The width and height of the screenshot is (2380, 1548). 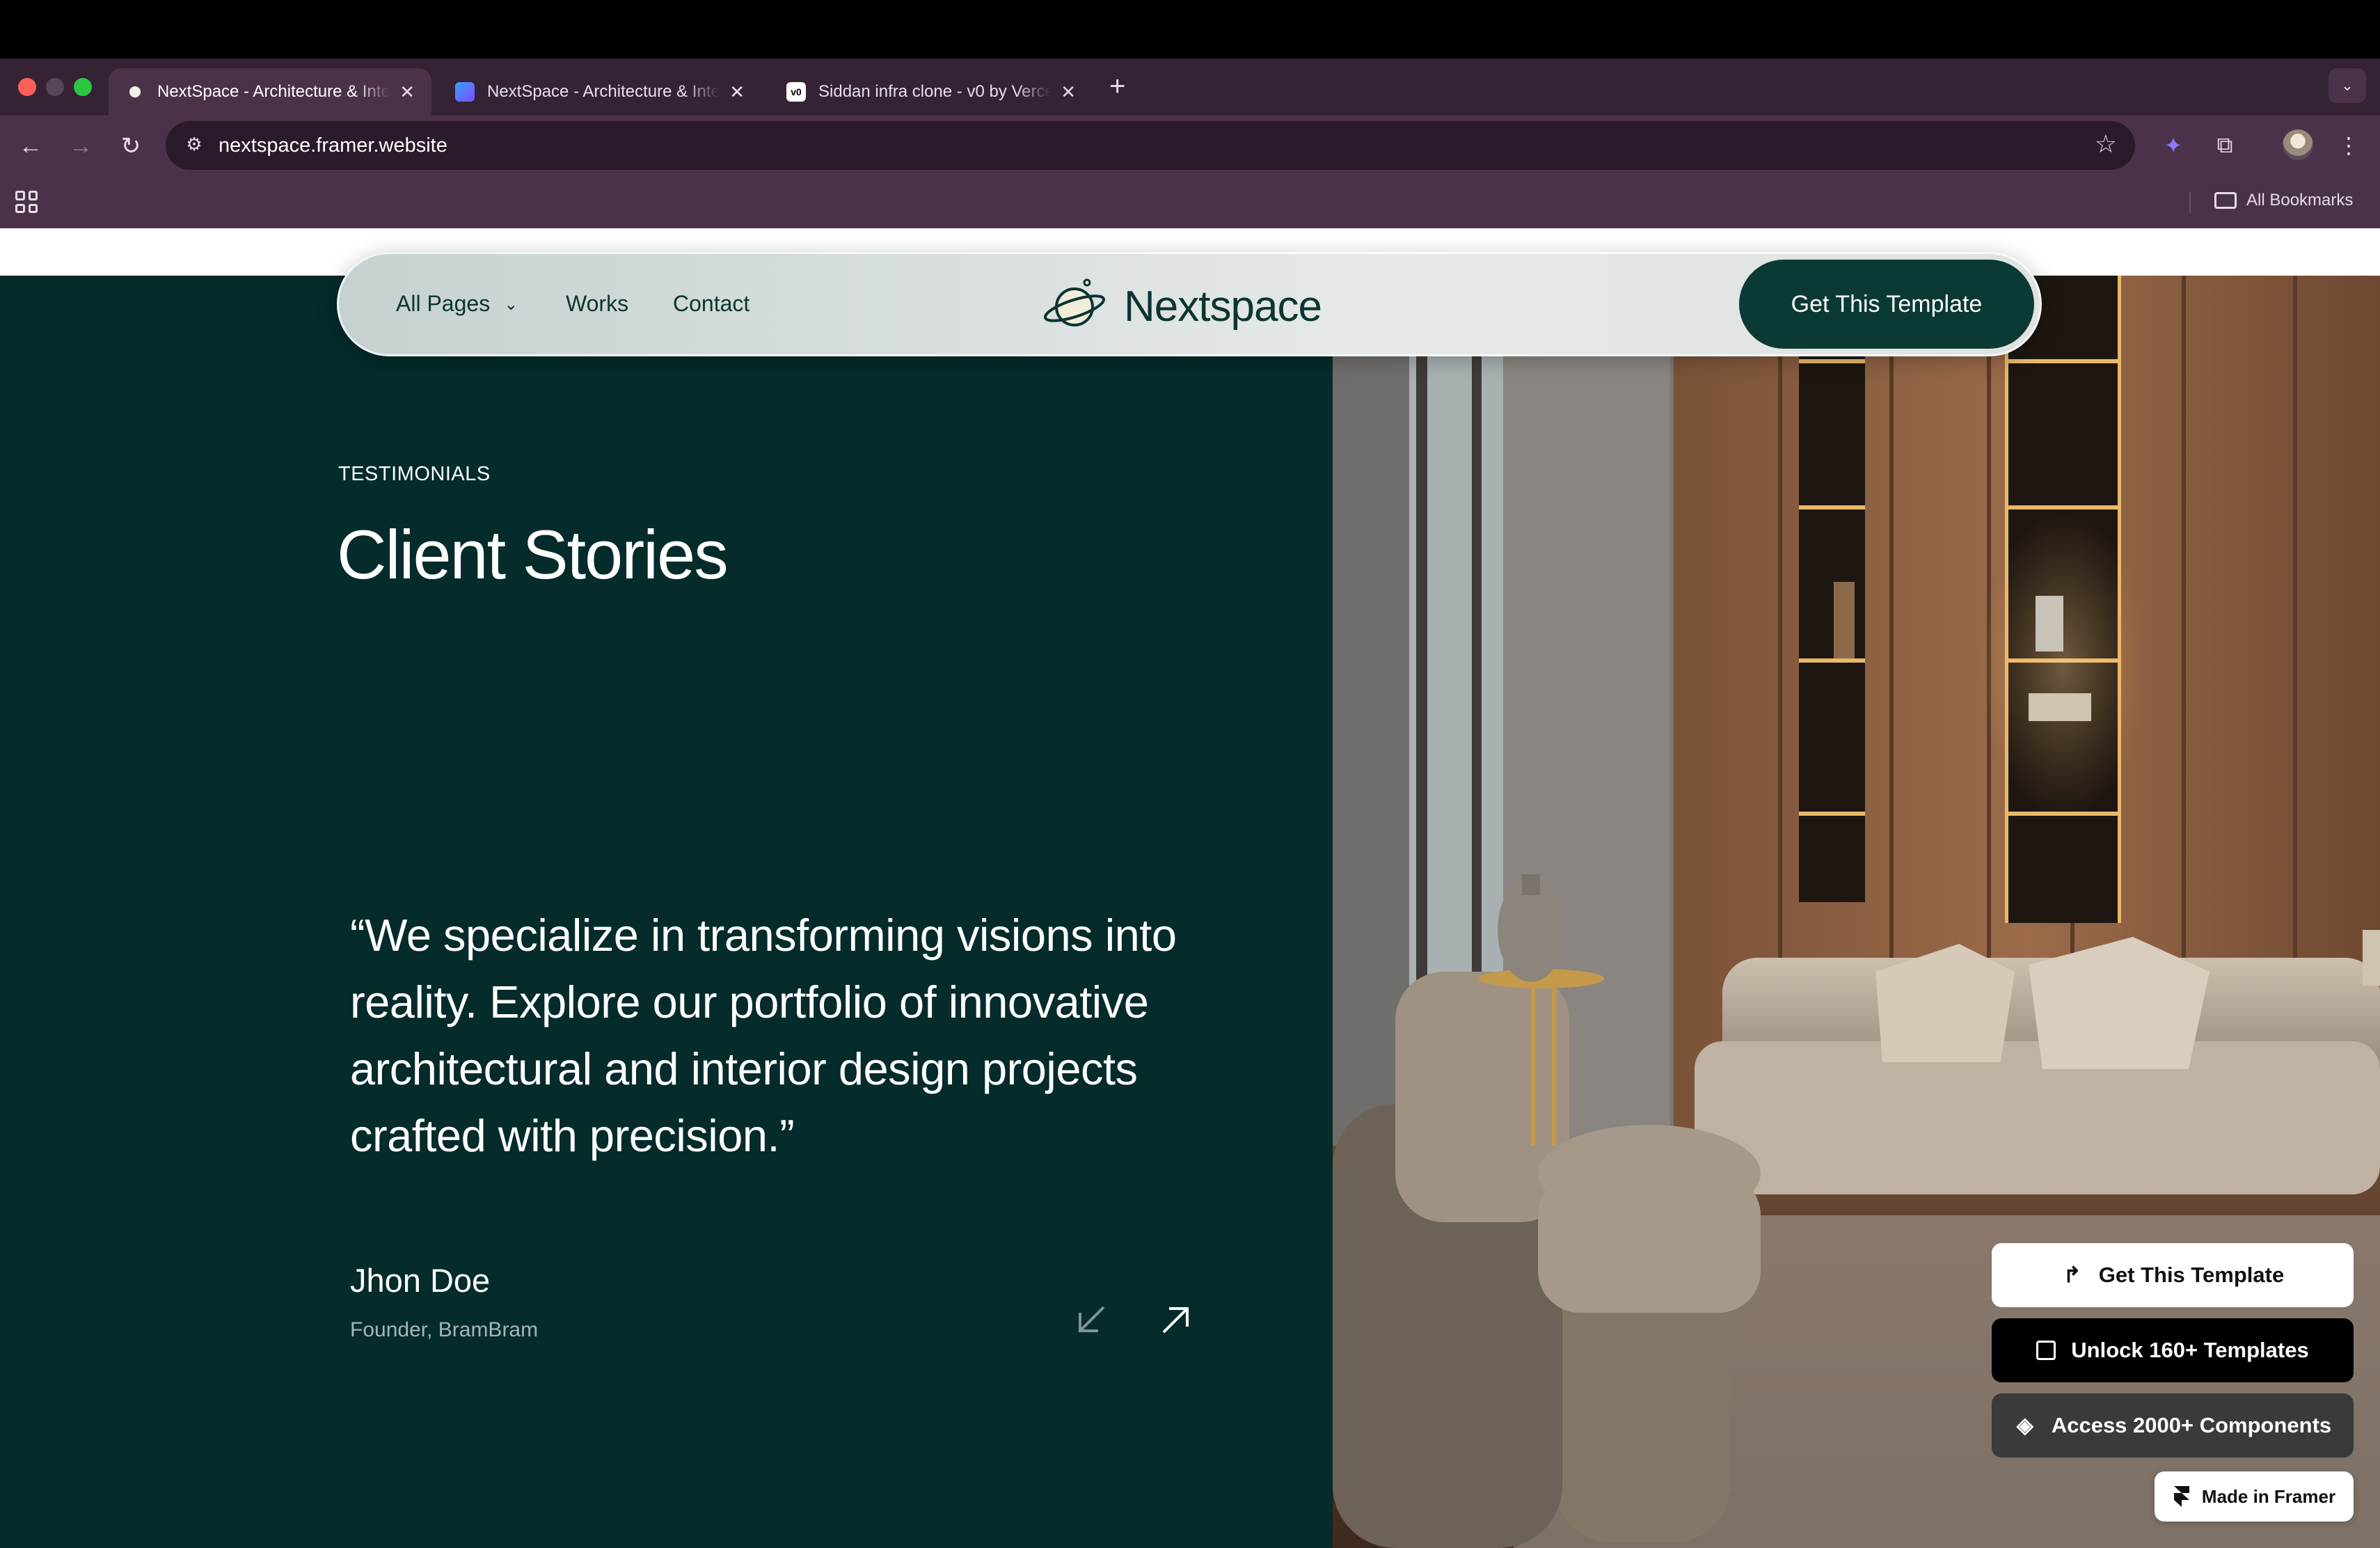 What do you see at coordinates (2347, 85) in the screenshot?
I see `tab-search-button: ⌄` at bounding box center [2347, 85].